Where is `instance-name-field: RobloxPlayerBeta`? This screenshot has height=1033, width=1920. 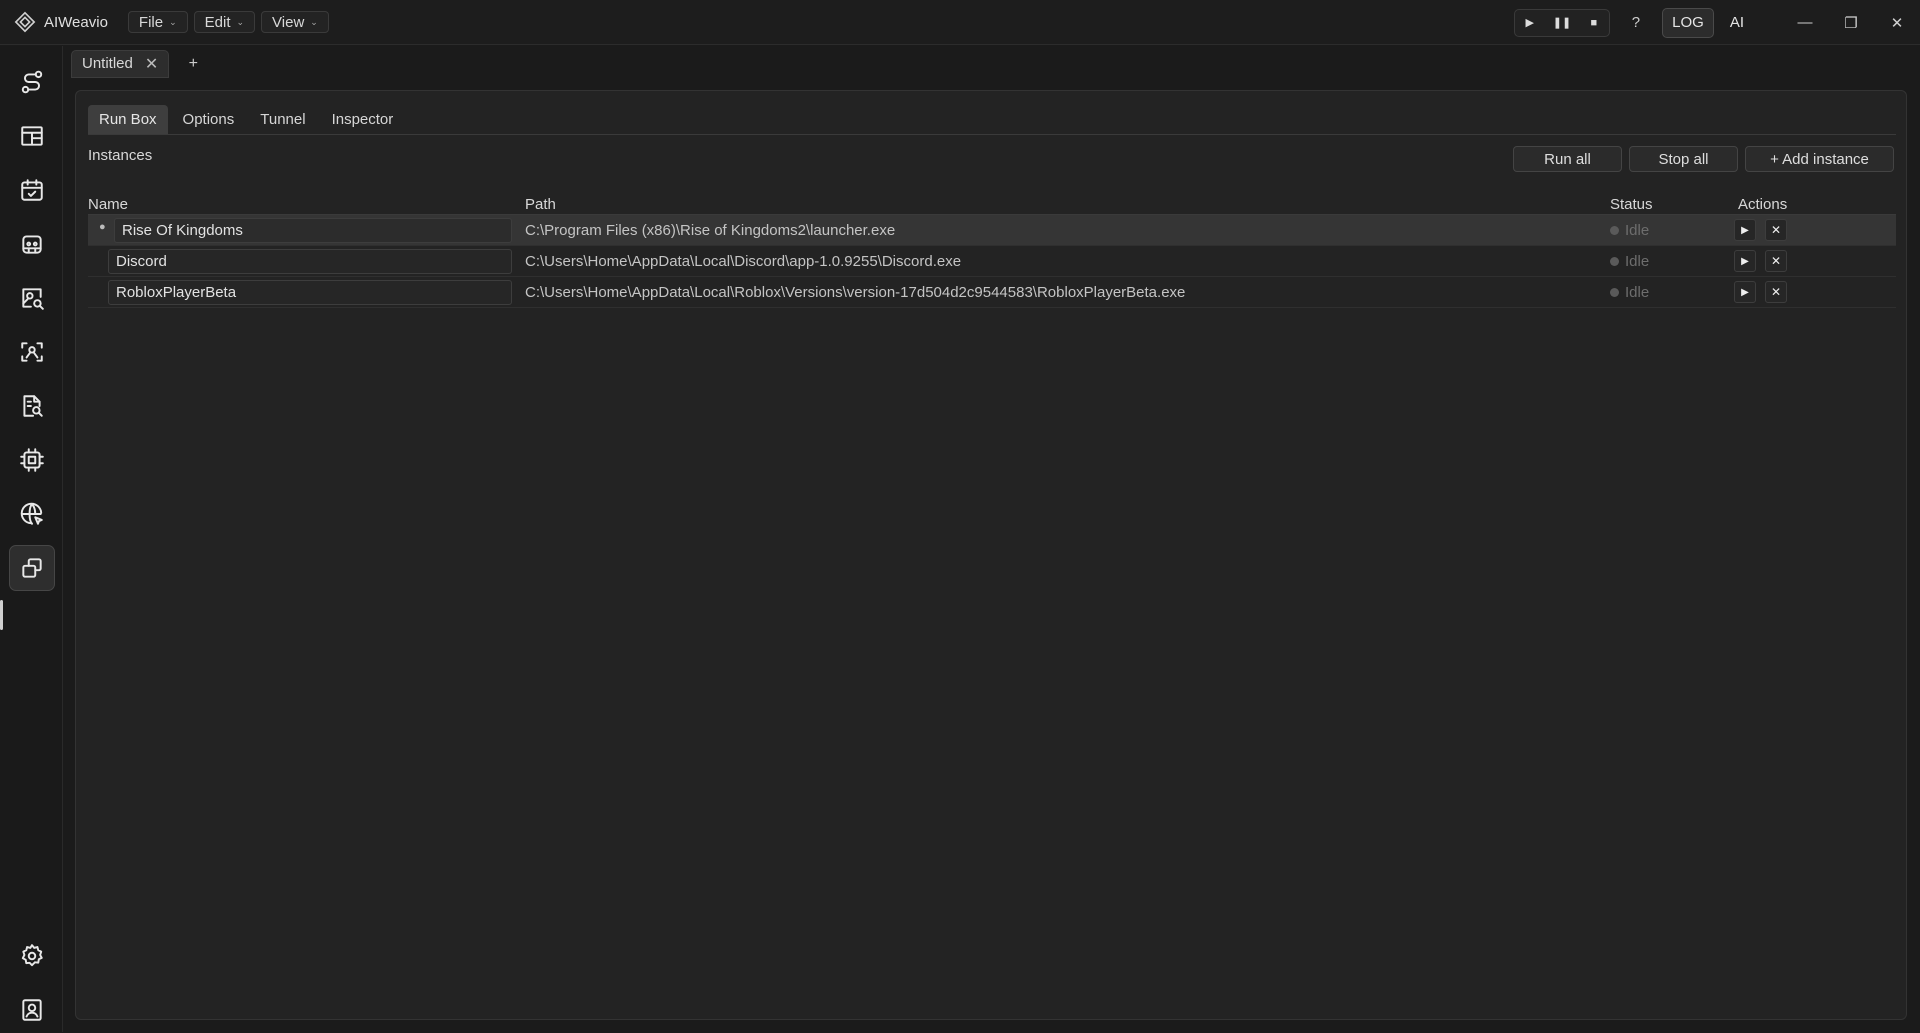 instance-name-field: RobloxPlayerBeta is located at coordinates (310, 292).